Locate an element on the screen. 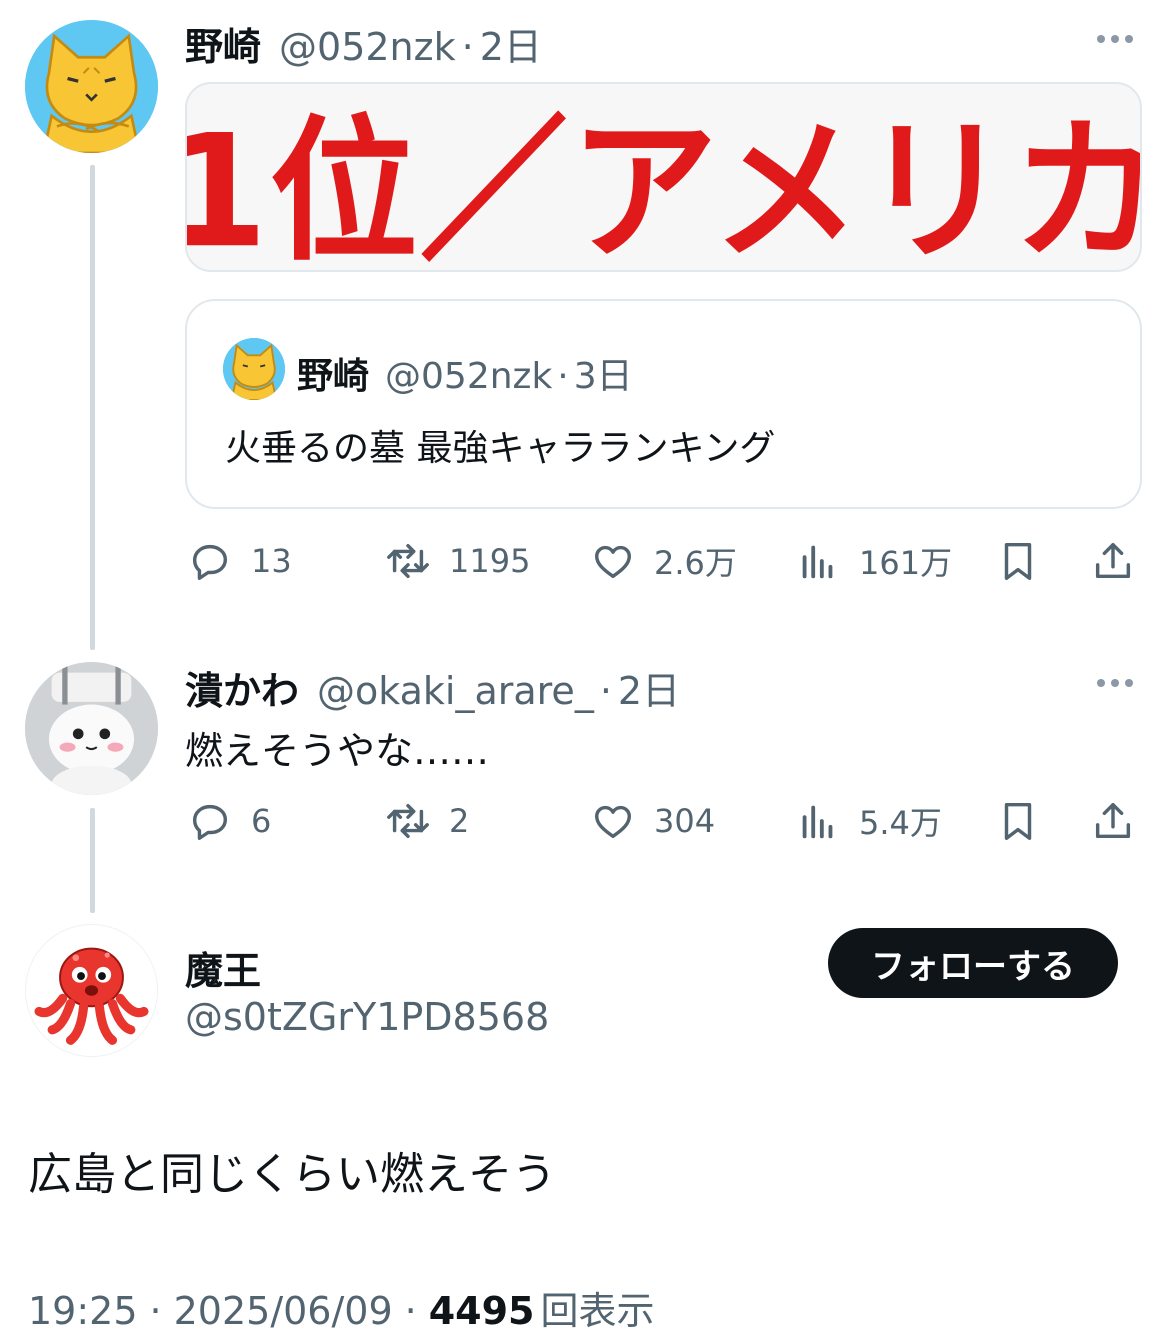 The height and width of the screenshot is (1333, 1169). tweet-metadata: 19:25 · 2025/06/09 · 4495 回表示 is located at coordinates (341, 1306).